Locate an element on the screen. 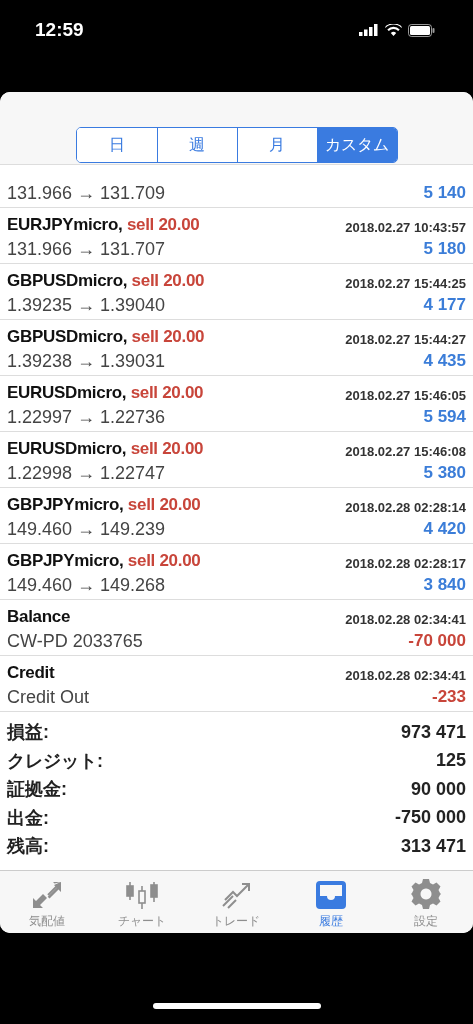 Image resolution: width=473 pixels, height=1024 pixels. summary-value: 313 471 is located at coordinates (433, 846).